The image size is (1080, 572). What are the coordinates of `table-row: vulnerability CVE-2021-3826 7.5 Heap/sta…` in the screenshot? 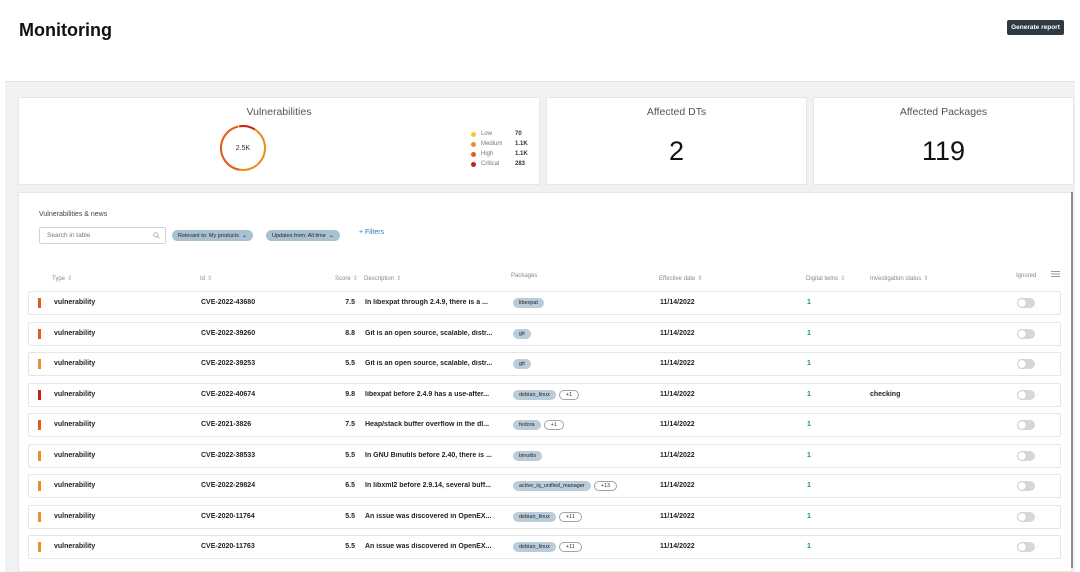 It's located at (544, 425).